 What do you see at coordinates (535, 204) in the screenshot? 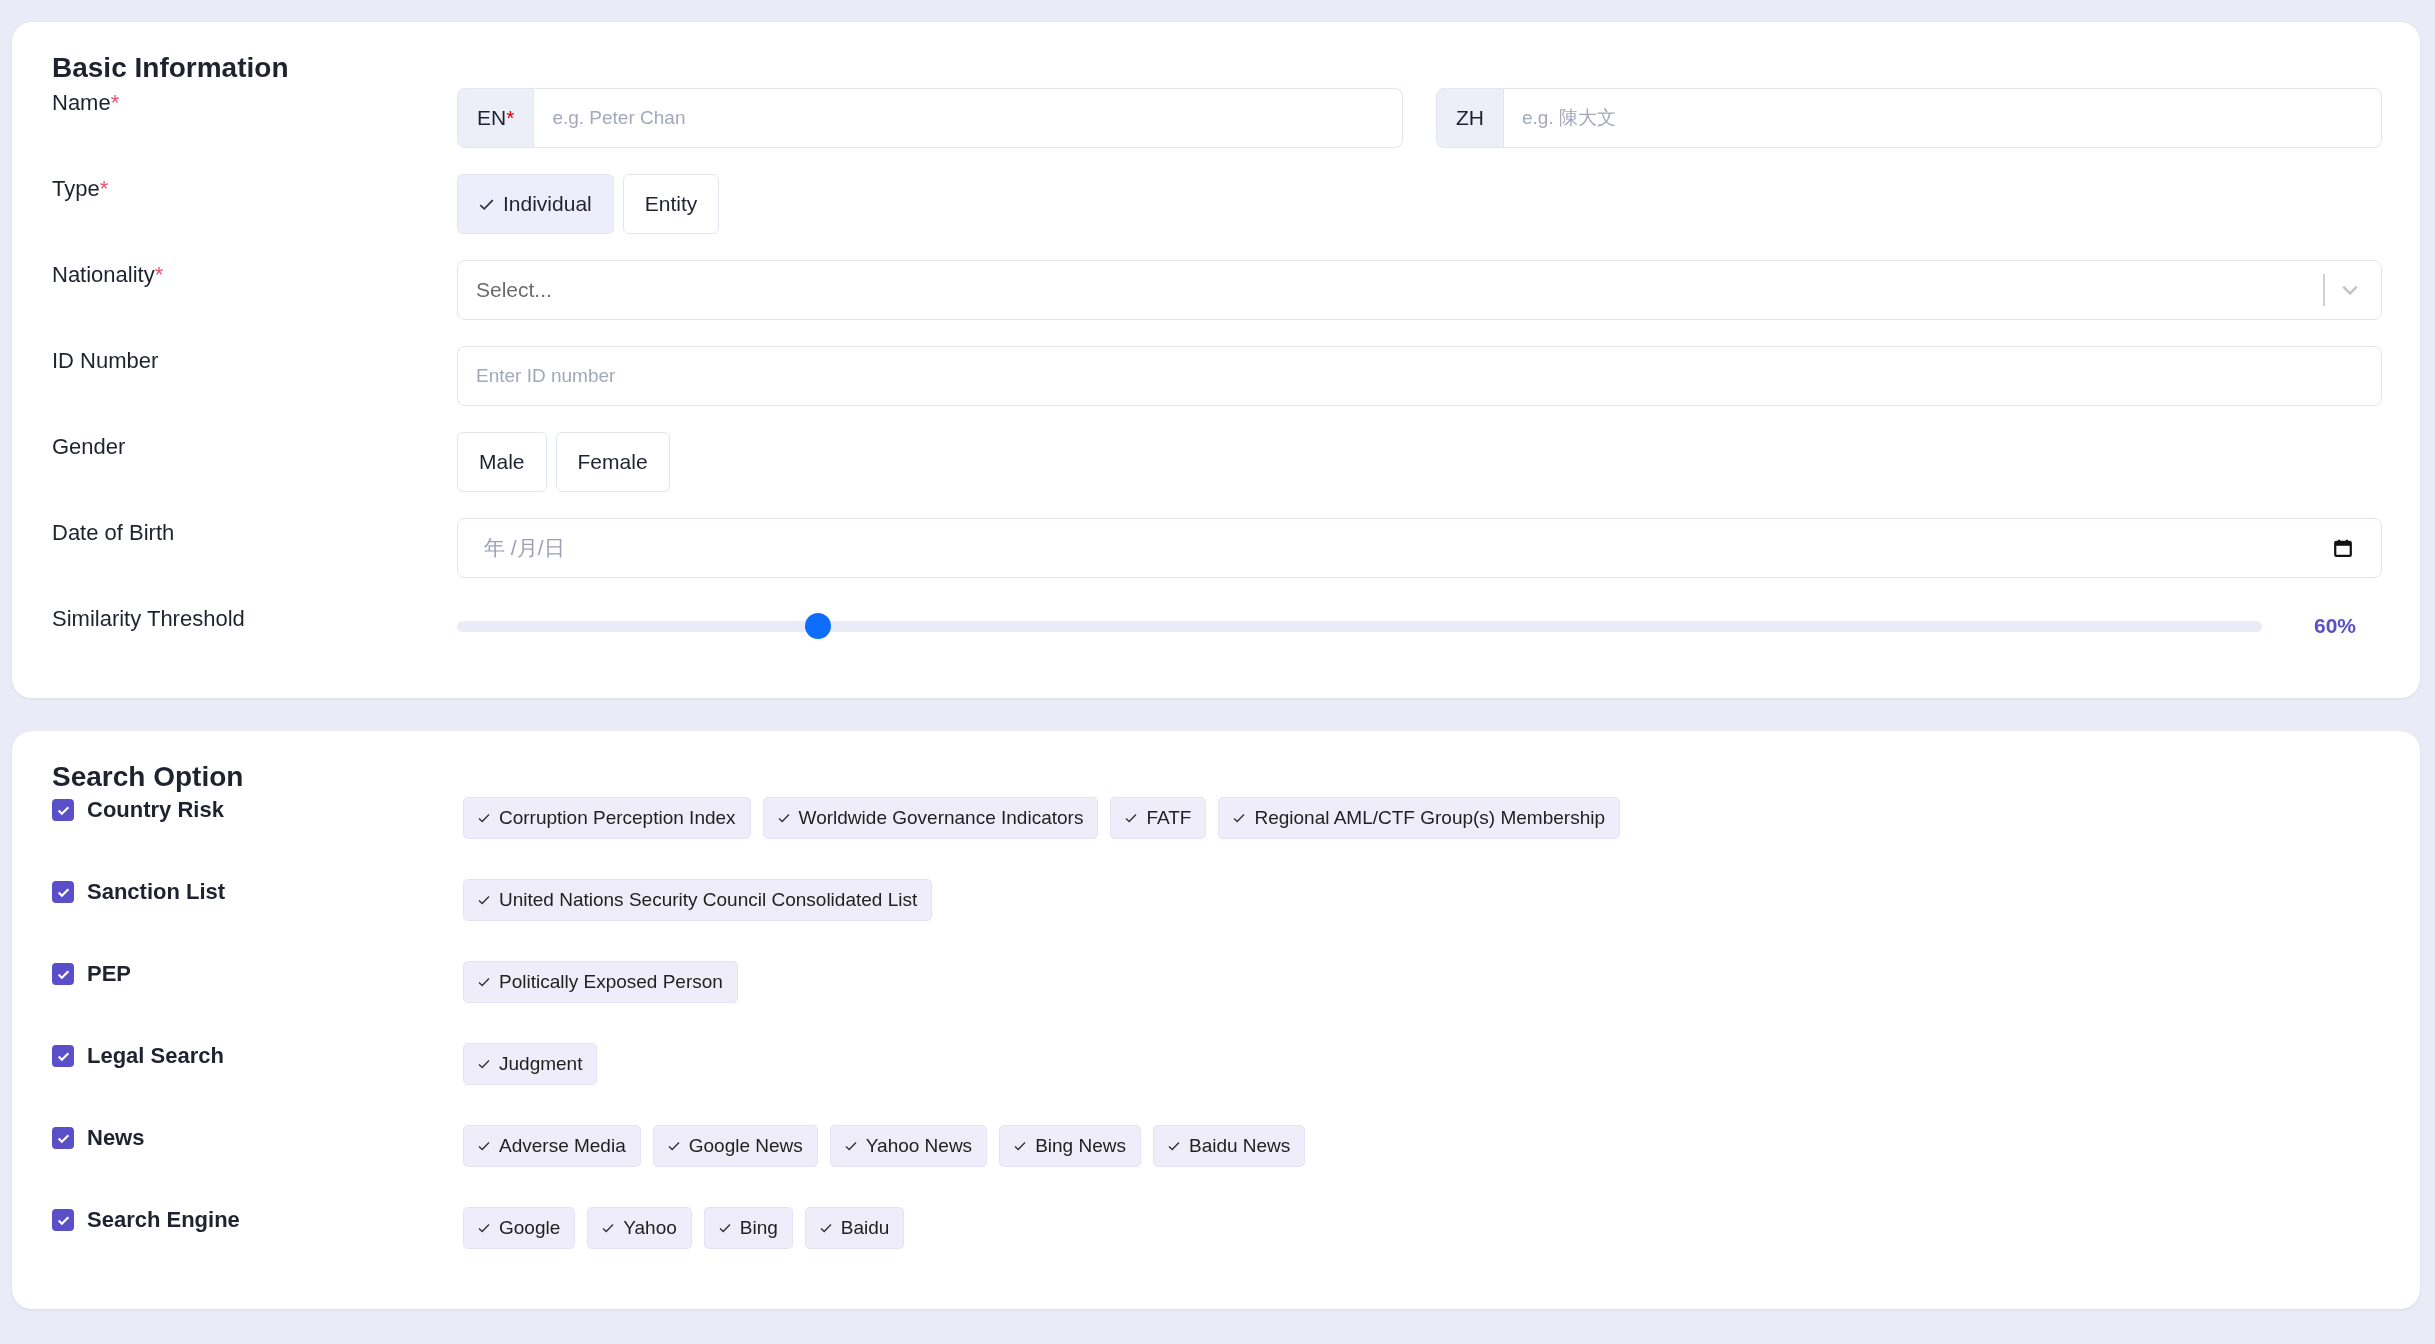
I see `type-option: Individual` at bounding box center [535, 204].